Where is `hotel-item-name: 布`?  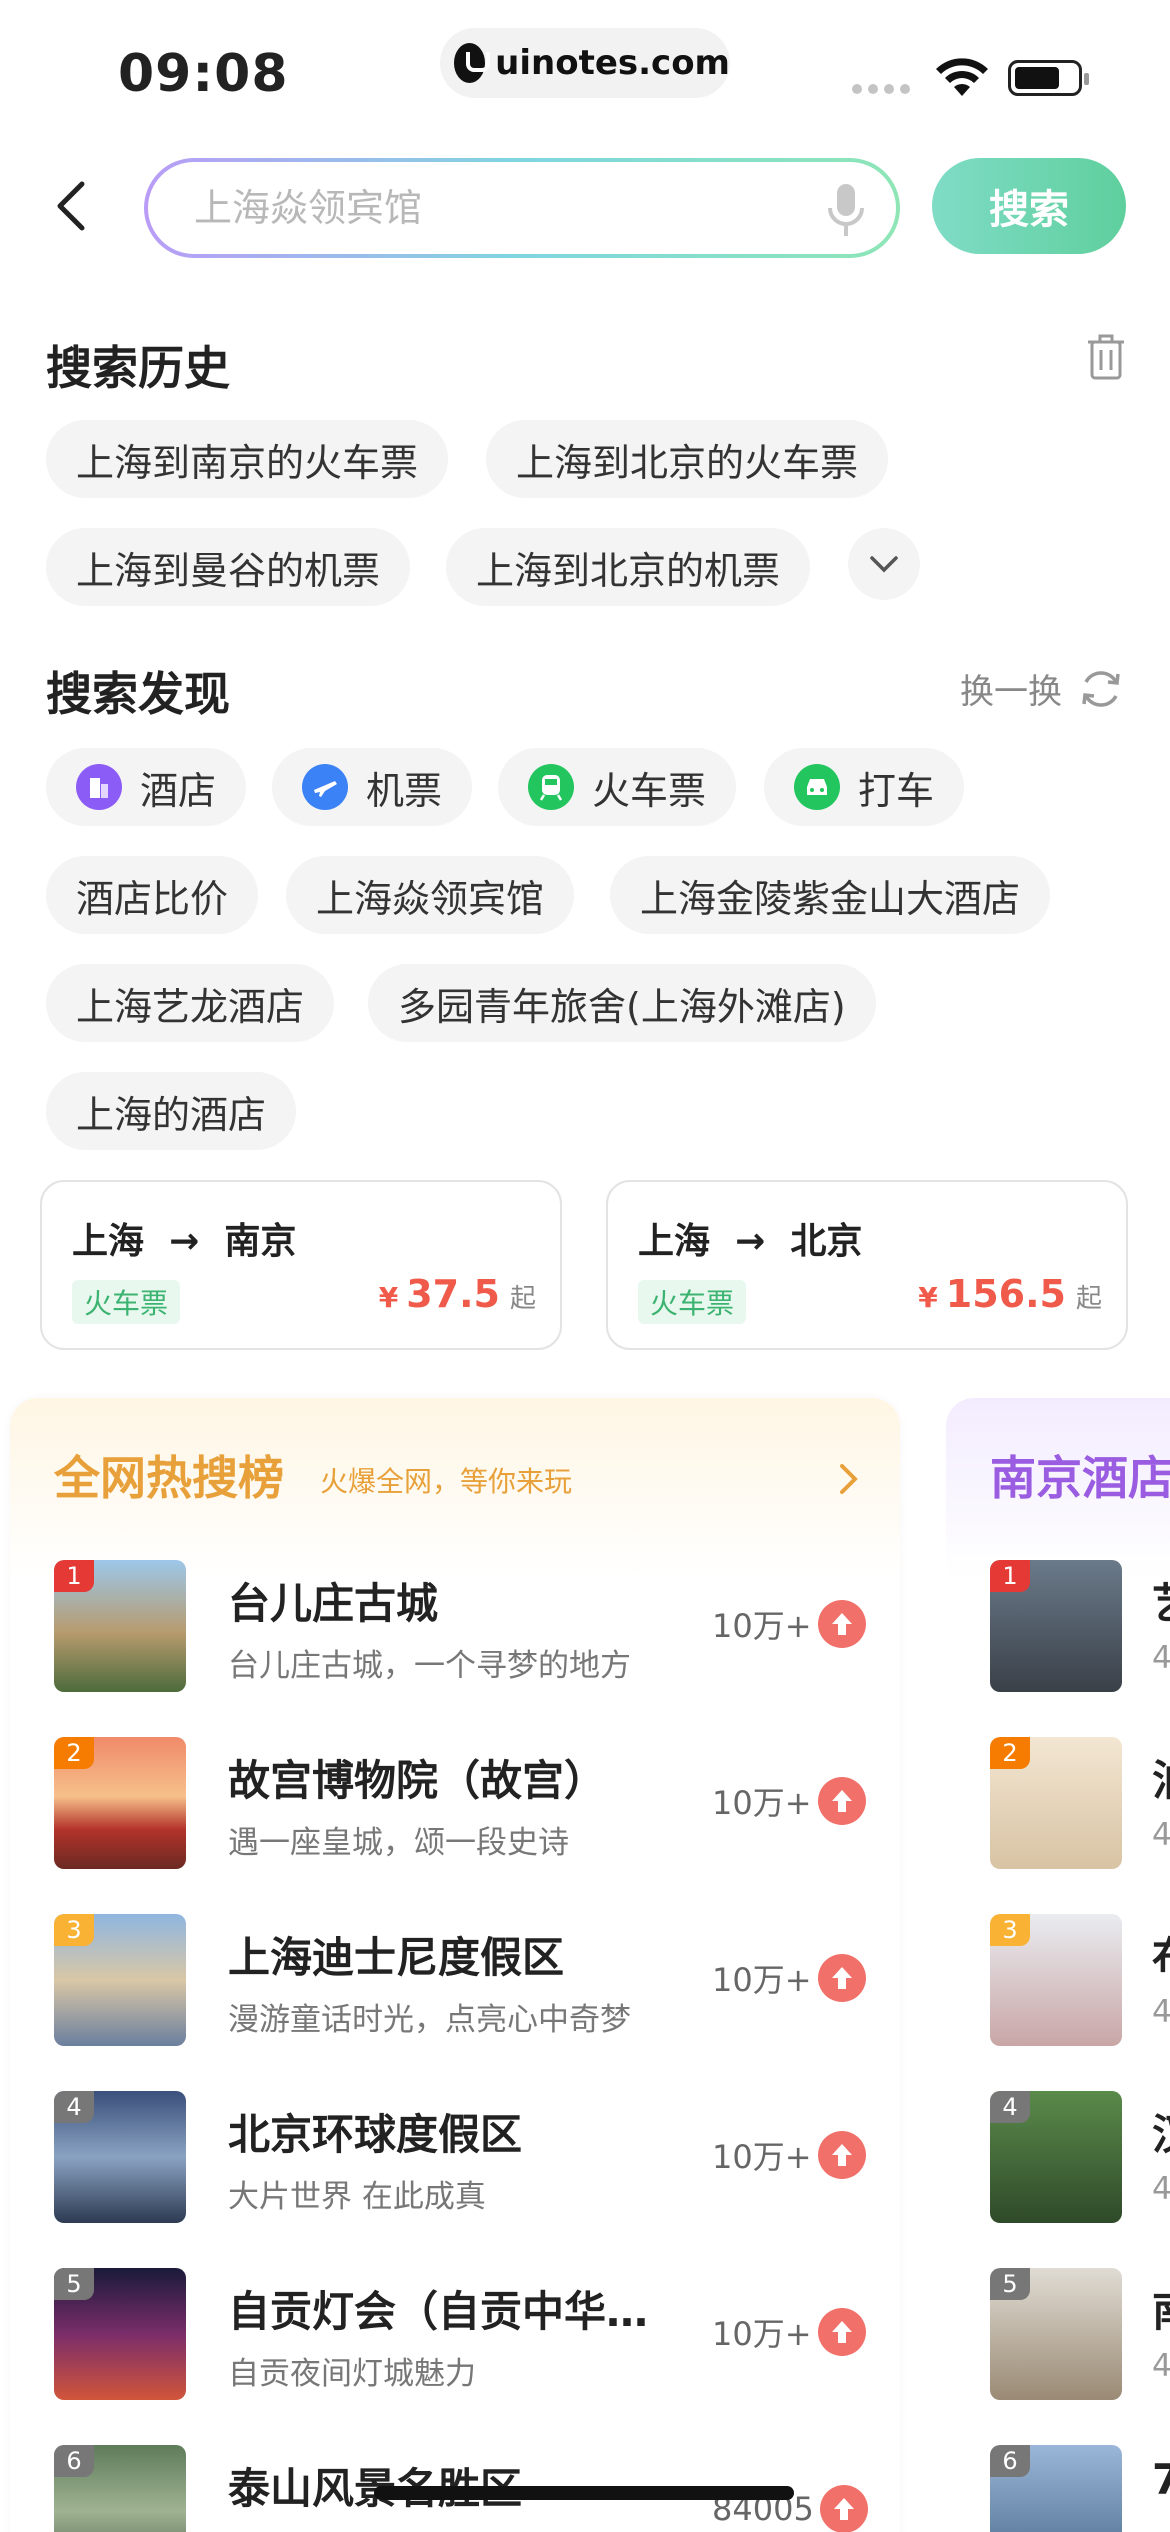 hotel-item-name: 布 is located at coordinates (1161, 1954).